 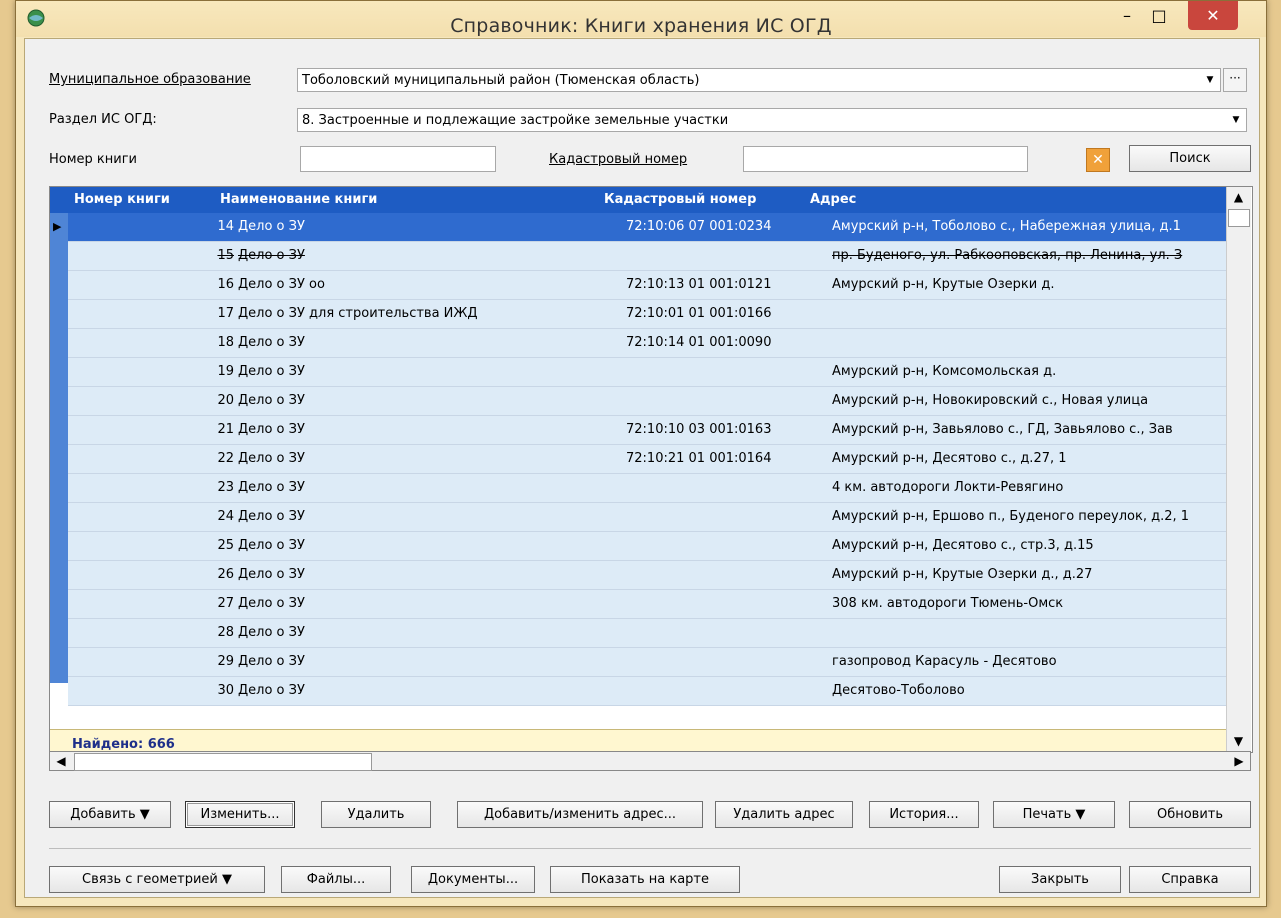 I want to click on geometry-link-button: Связь с геометрией ▼, so click(x=157, y=879).